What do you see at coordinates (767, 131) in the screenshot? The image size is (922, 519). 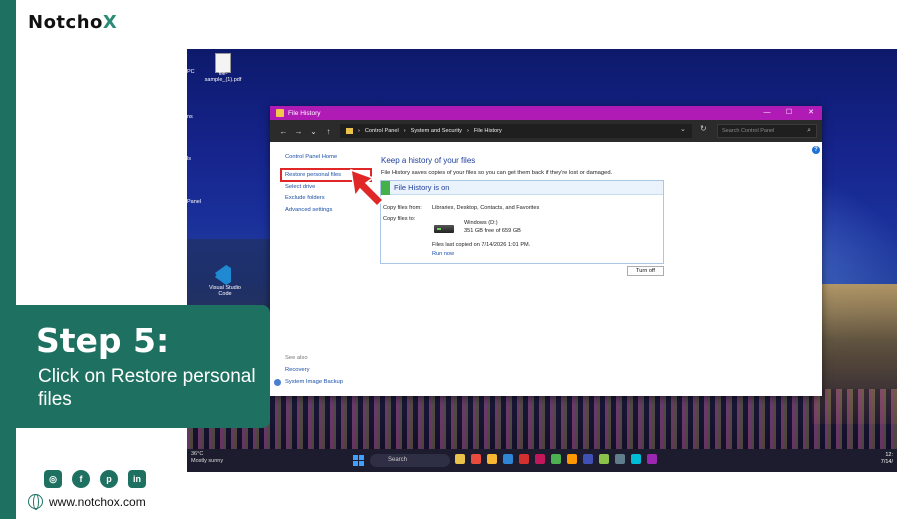 I see `search-input: Search Control Panel ⌕` at bounding box center [767, 131].